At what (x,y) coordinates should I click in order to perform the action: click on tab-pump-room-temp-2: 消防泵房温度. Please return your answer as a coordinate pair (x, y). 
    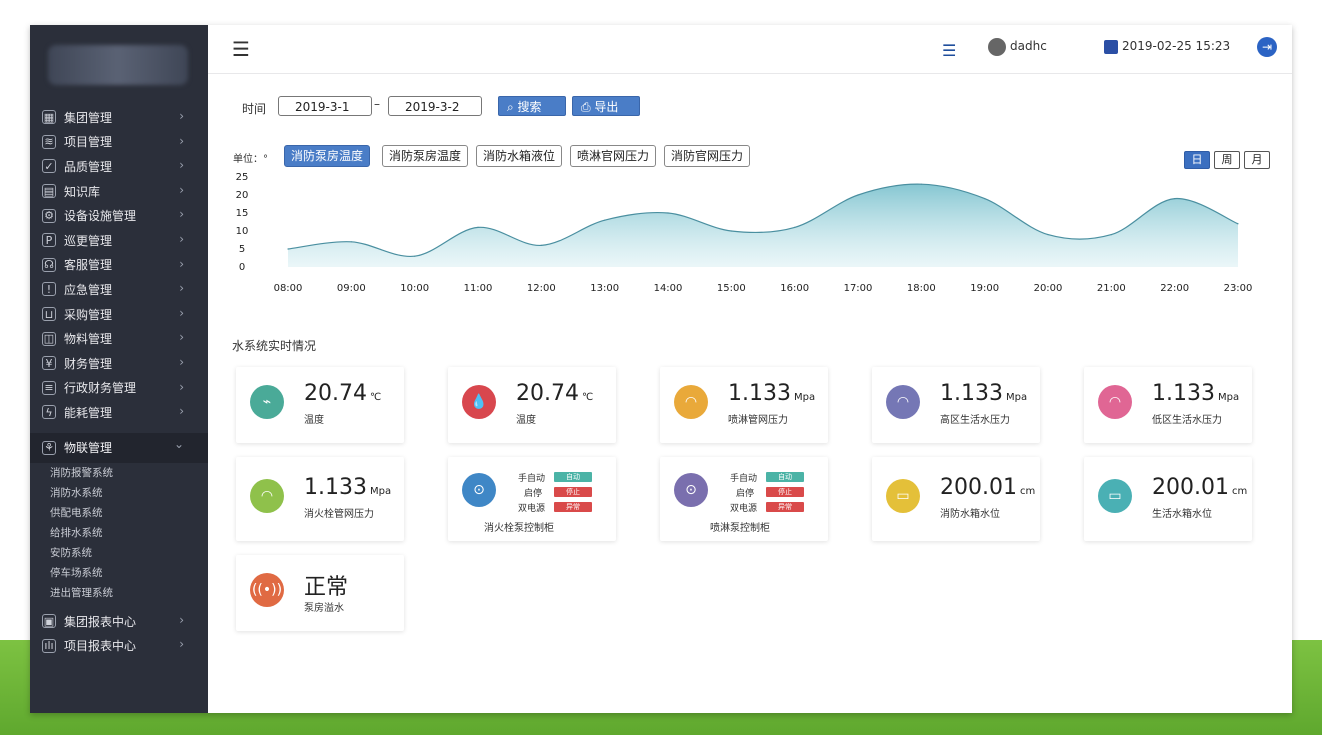
    Looking at the image, I should click on (425, 156).